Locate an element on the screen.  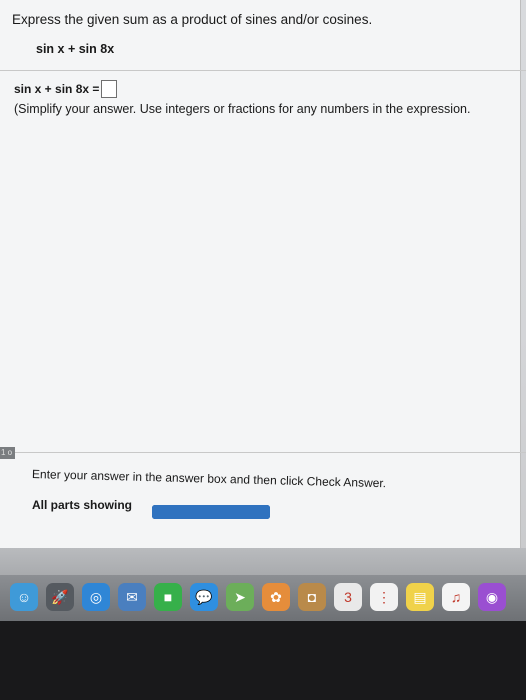
given-expression: sin x + sin 8x is located at coordinates (75, 49).